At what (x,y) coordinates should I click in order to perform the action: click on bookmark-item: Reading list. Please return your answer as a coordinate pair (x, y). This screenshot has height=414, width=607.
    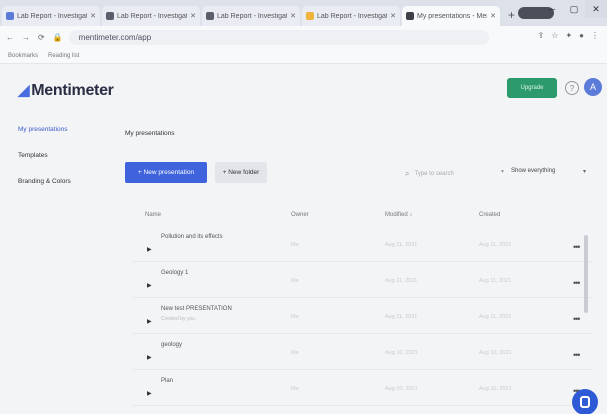
    Looking at the image, I should click on (63, 56).